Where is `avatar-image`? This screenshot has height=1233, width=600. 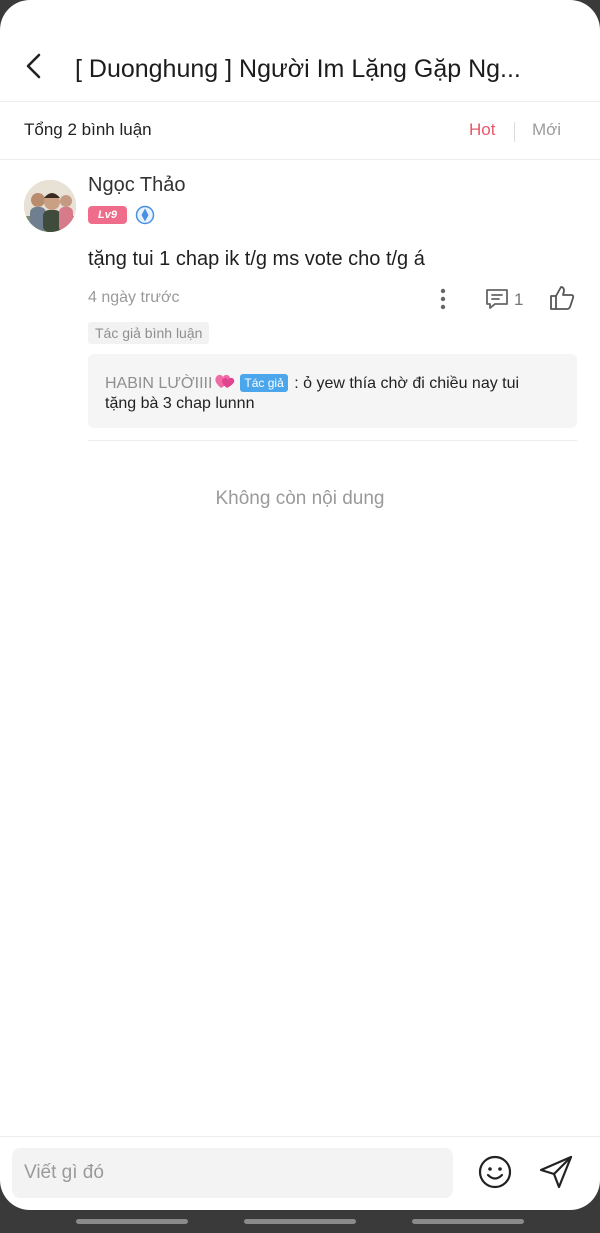 avatar-image is located at coordinates (50, 206).